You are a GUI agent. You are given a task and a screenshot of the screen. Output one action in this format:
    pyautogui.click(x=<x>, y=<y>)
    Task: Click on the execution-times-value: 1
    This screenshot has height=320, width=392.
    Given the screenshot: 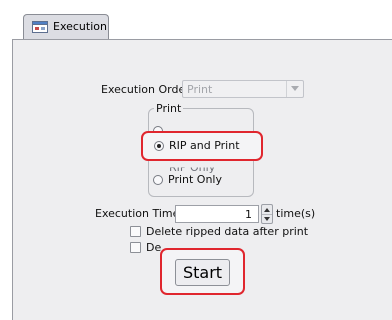 What is the action you would take?
    pyautogui.click(x=248, y=214)
    